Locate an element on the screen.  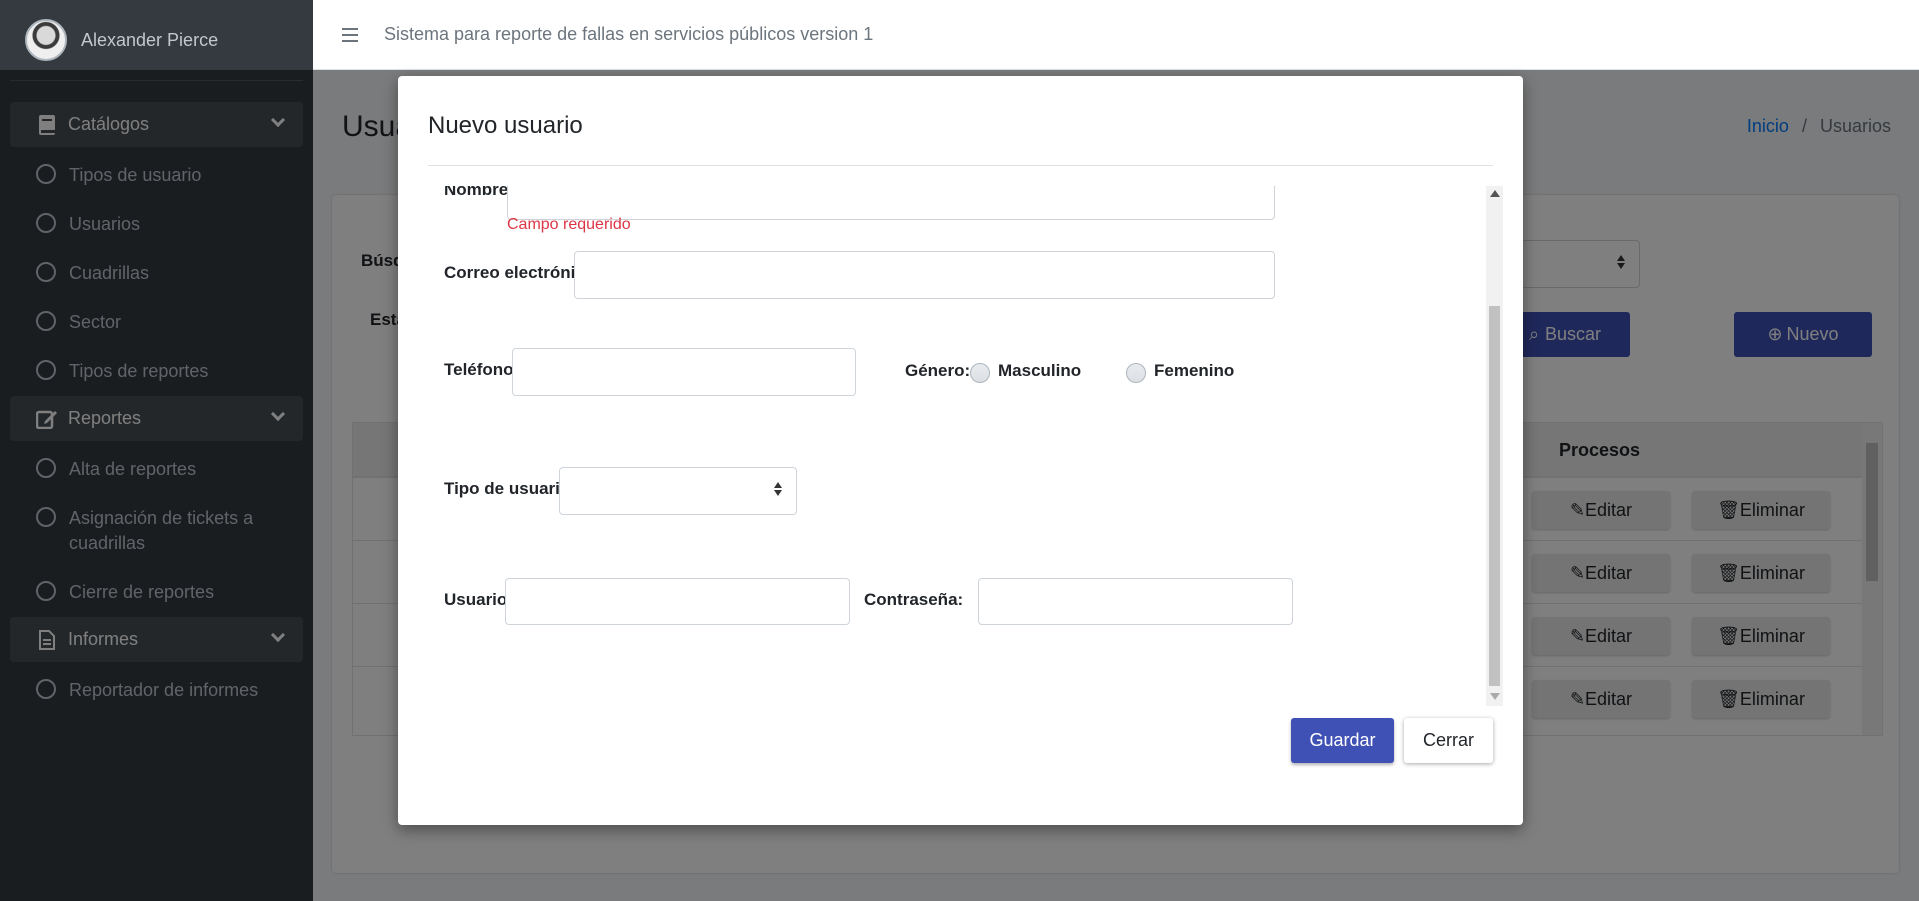
radio-femenino-label: Femenino is located at coordinates (1194, 370).